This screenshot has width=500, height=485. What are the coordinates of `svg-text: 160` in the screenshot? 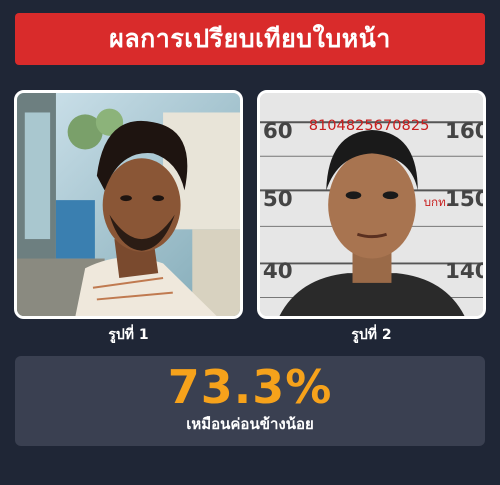 It's located at (464, 131).